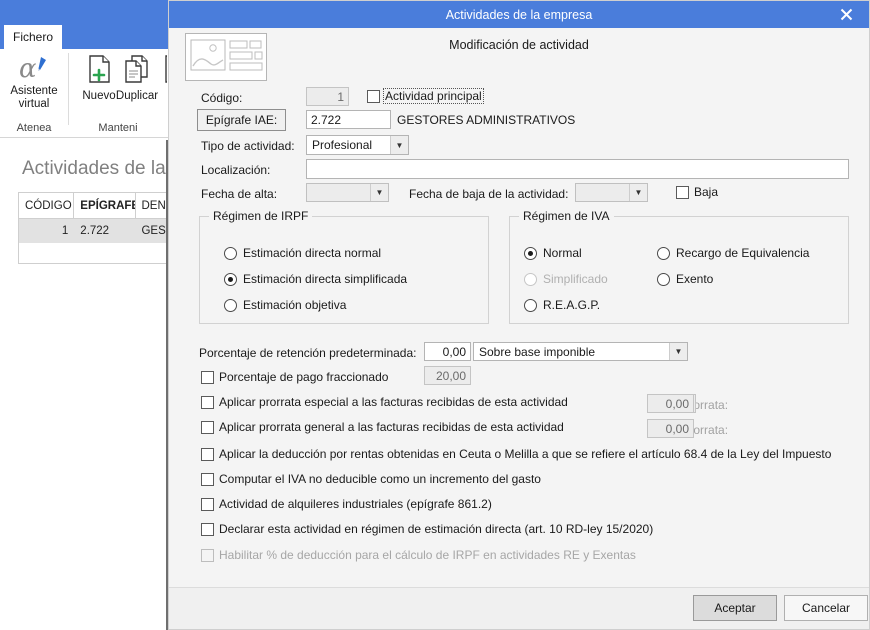  I want to click on epigrafe-description: GESTORES ADMINISTRATIVOS, so click(486, 120).